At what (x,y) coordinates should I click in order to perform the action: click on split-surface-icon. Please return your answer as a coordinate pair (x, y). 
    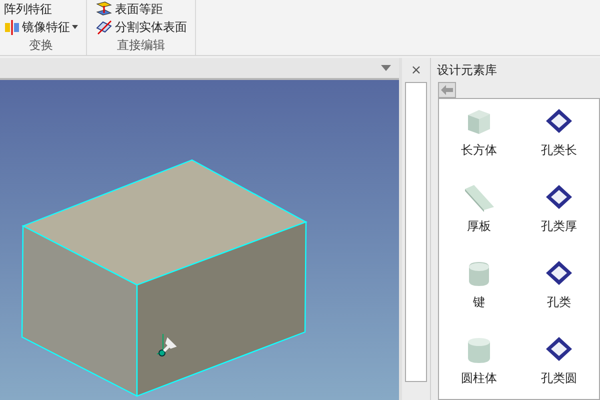
    Looking at the image, I should click on (104, 27).